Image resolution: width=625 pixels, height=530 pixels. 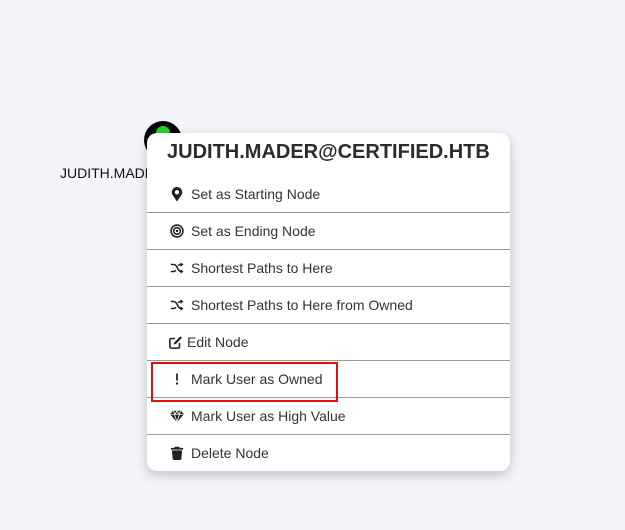 What do you see at coordinates (268, 416) in the screenshot?
I see `menu-item-label: Mark User as High Value` at bounding box center [268, 416].